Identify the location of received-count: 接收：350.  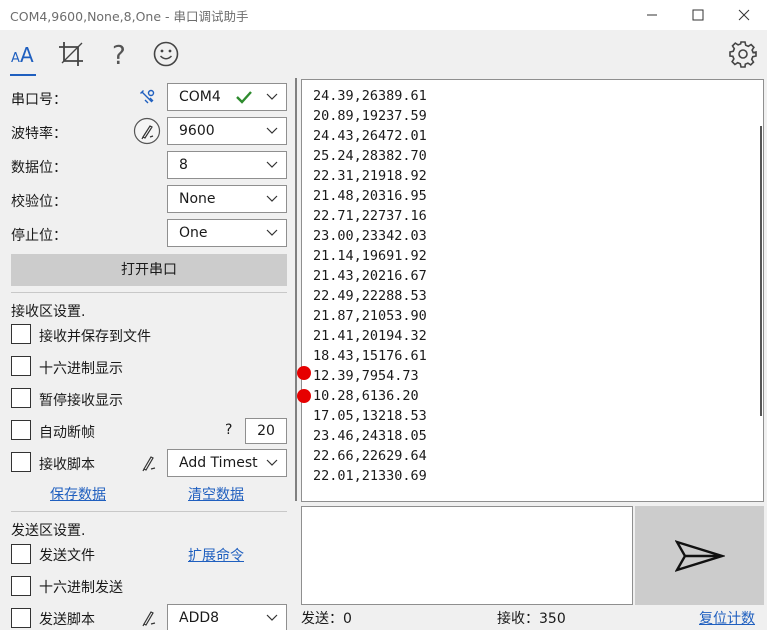
(531, 619).